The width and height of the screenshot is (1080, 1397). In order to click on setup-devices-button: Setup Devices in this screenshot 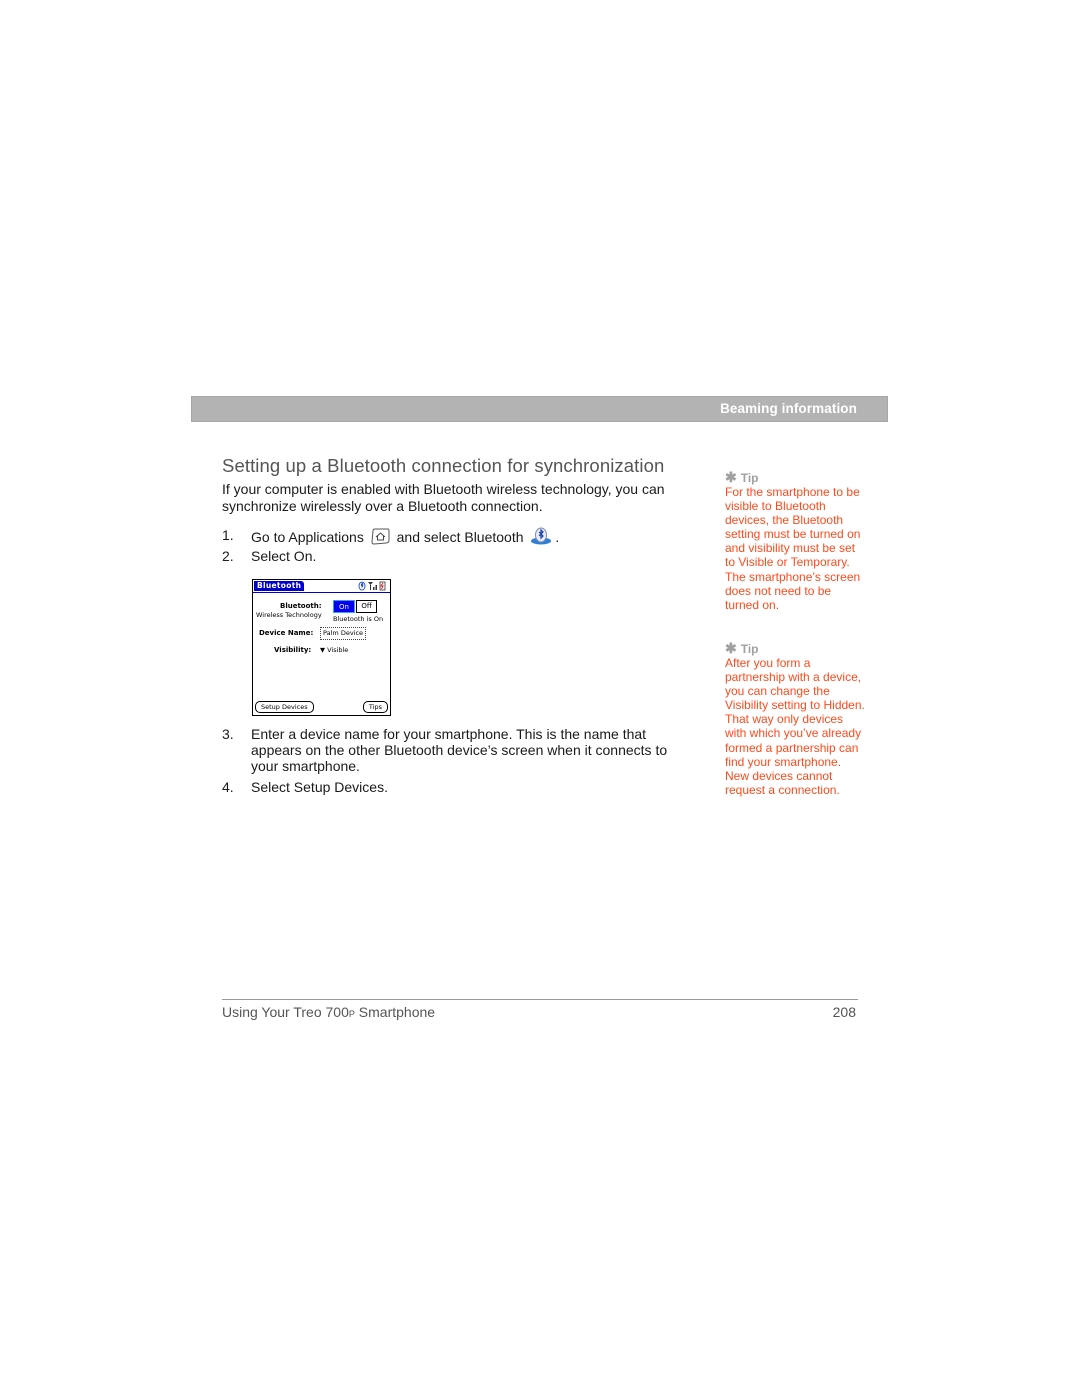, I will do `click(284, 707)`.